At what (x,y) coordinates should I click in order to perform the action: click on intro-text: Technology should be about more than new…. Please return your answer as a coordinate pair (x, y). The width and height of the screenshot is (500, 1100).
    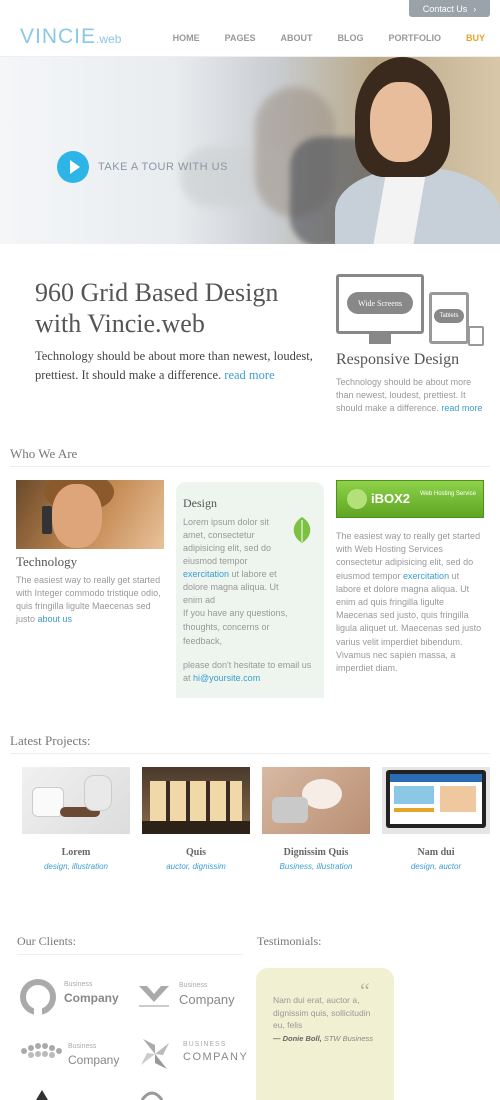
    Looking at the image, I should click on (182, 366).